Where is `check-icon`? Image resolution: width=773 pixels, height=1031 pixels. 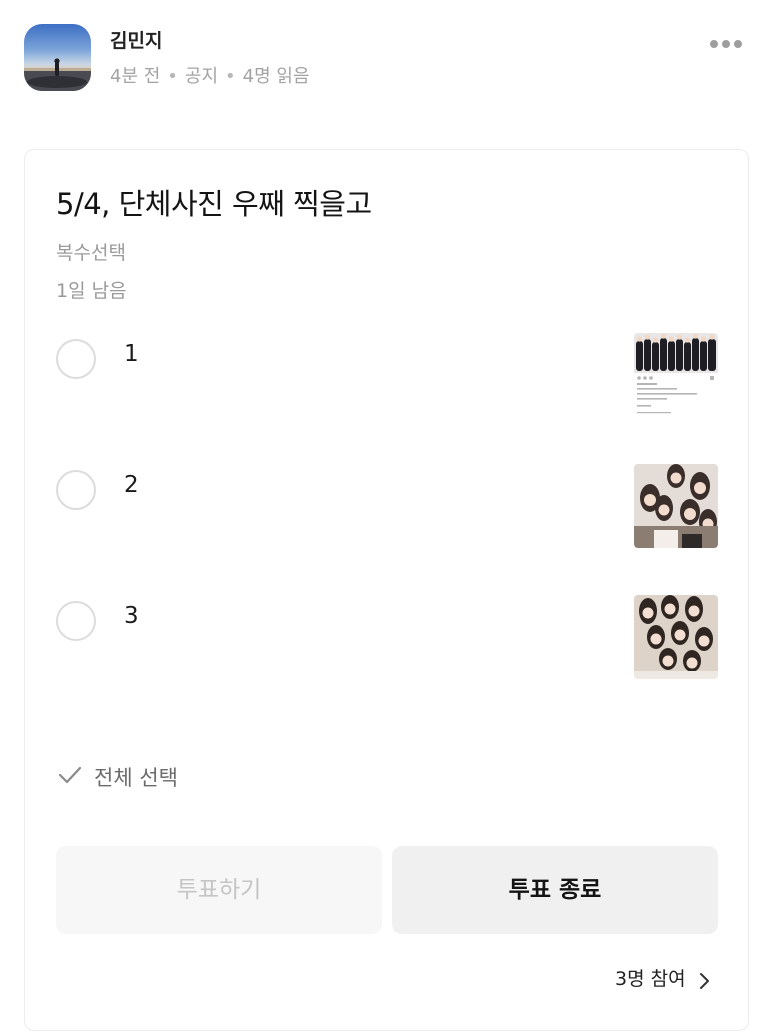 check-icon is located at coordinates (70, 775).